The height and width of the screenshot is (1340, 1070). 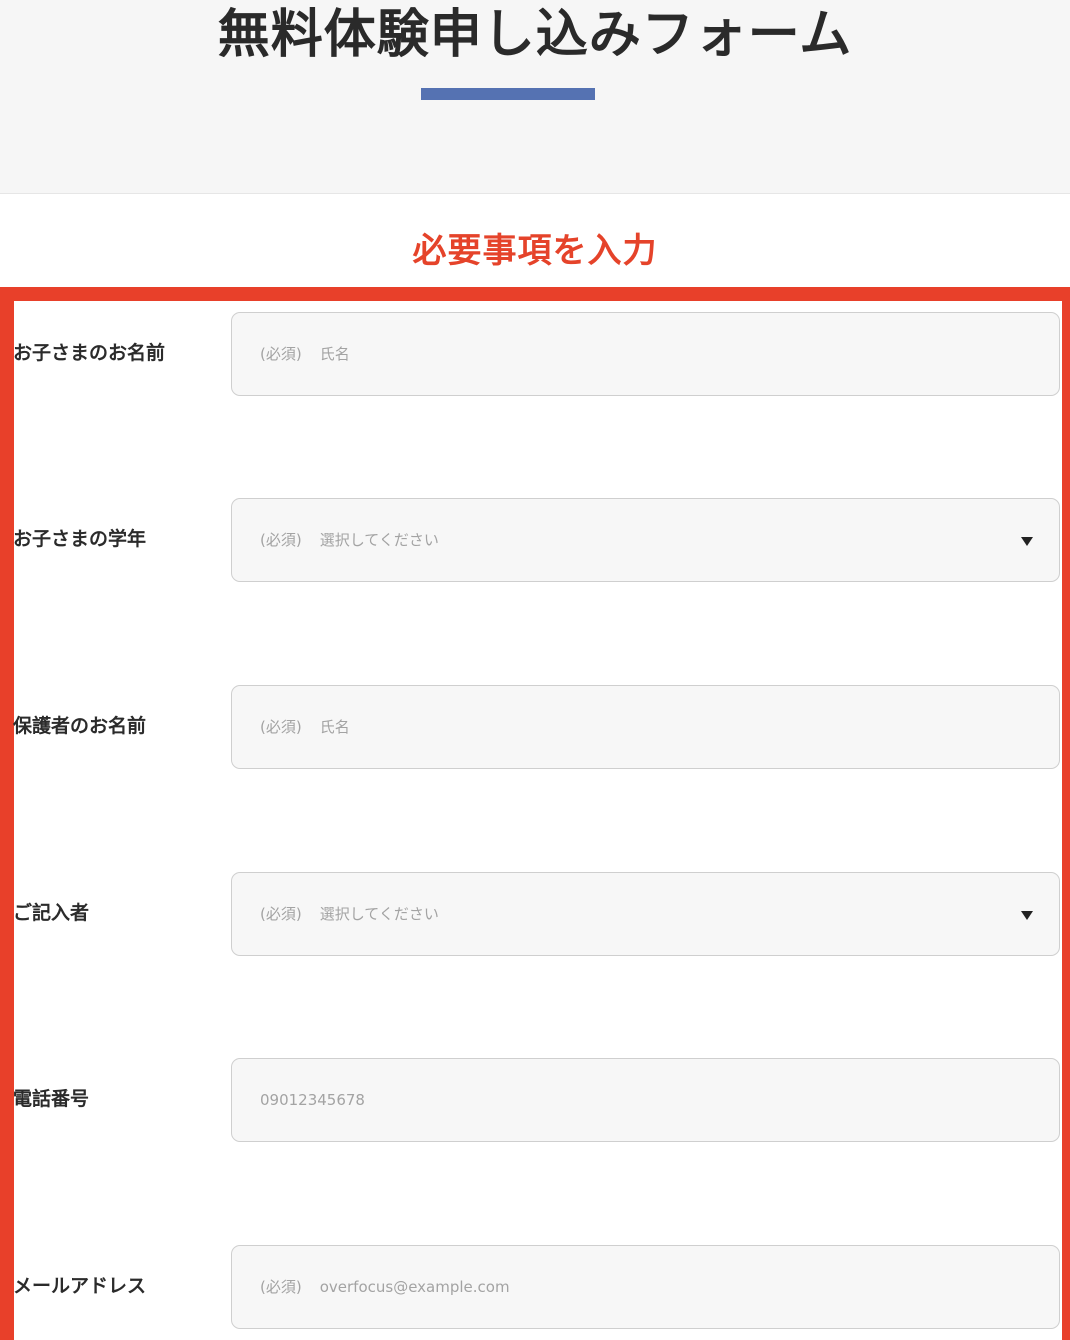 What do you see at coordinates (645, 914) in the screenshot?
I see `filler-select: (必須) 選択してください` at bounding box center [645, 914].